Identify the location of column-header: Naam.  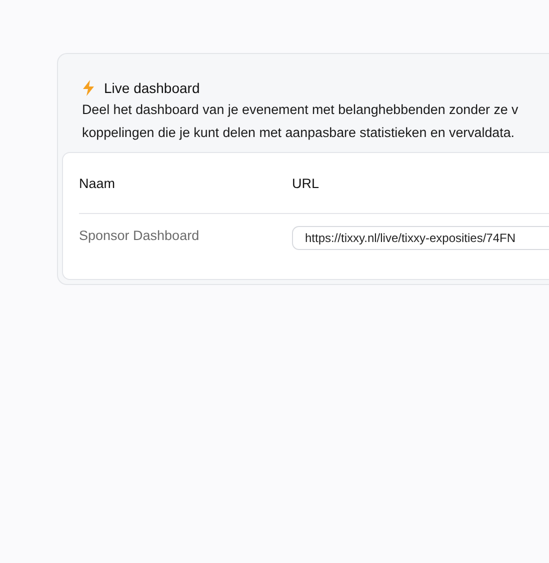
(97, 183).